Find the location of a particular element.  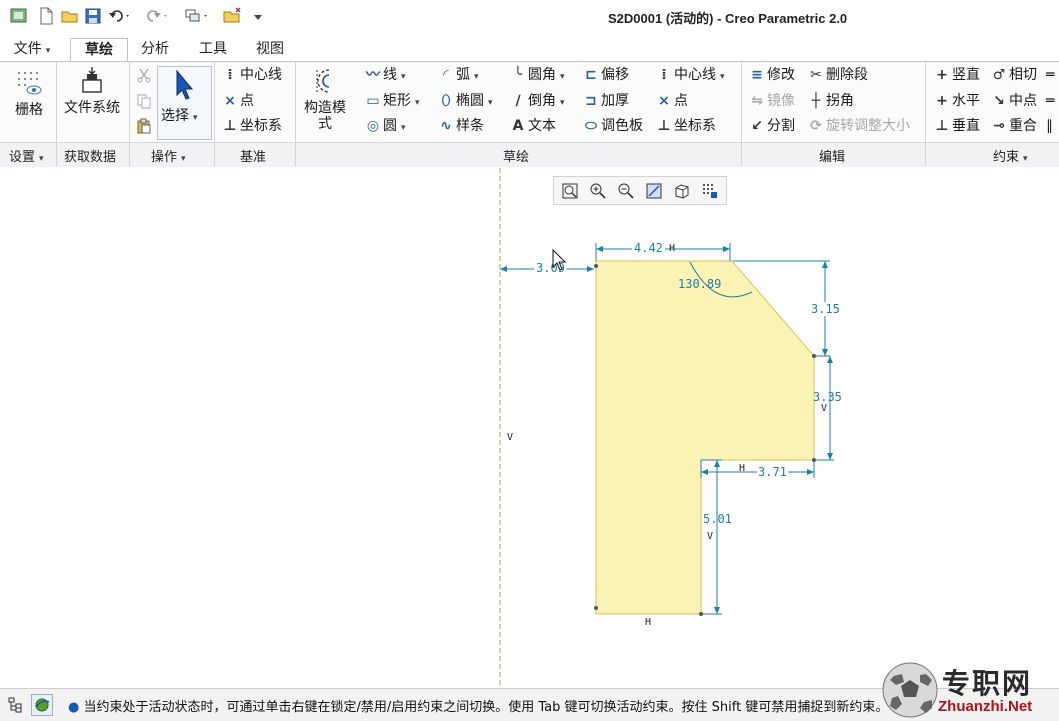

dim-step-width: 3.71 is located at coordinates (772, 472).